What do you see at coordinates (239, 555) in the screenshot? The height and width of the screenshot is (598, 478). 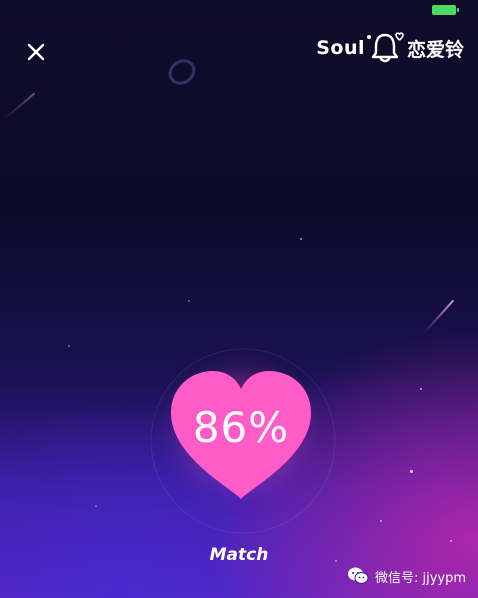 I see `match-label: Match` at bounding box center [239, 555].